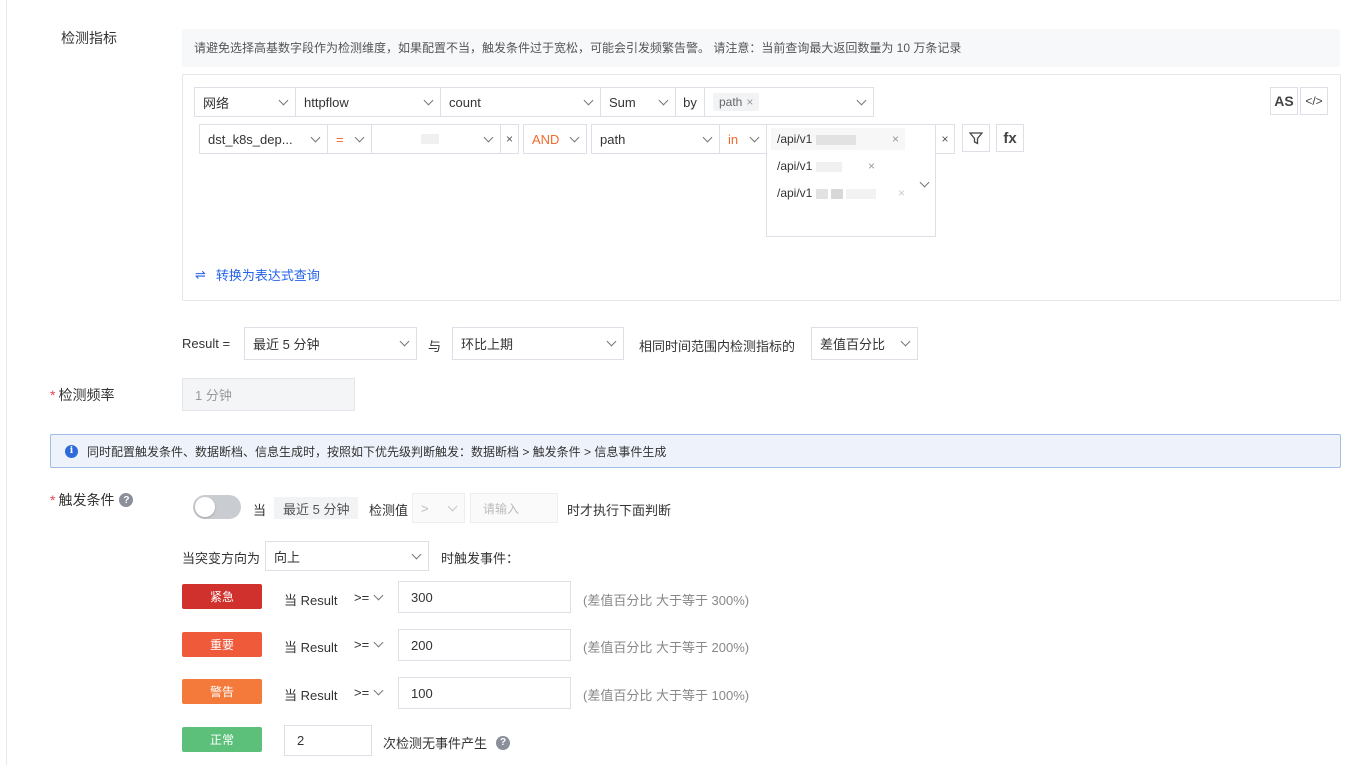 The image size is (1356, 765). Describe the element at coordinates (245, 102) in the screenshot. I see `source-select: 网络` at that location.